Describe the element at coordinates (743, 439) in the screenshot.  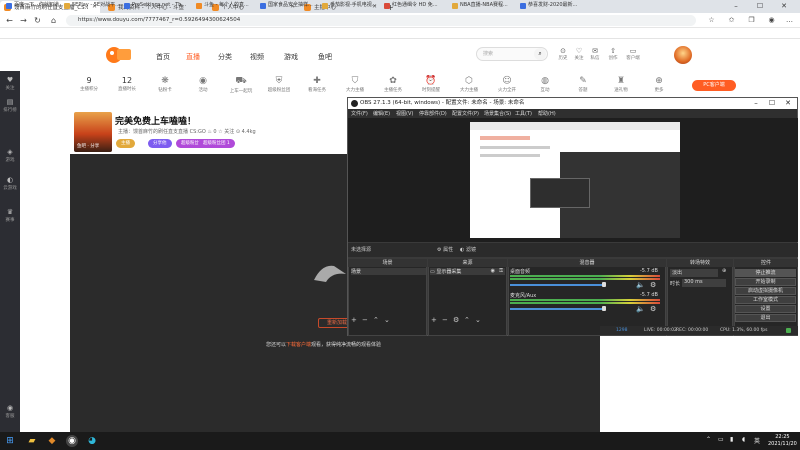
I see `volume-icon: ◖` at that location.